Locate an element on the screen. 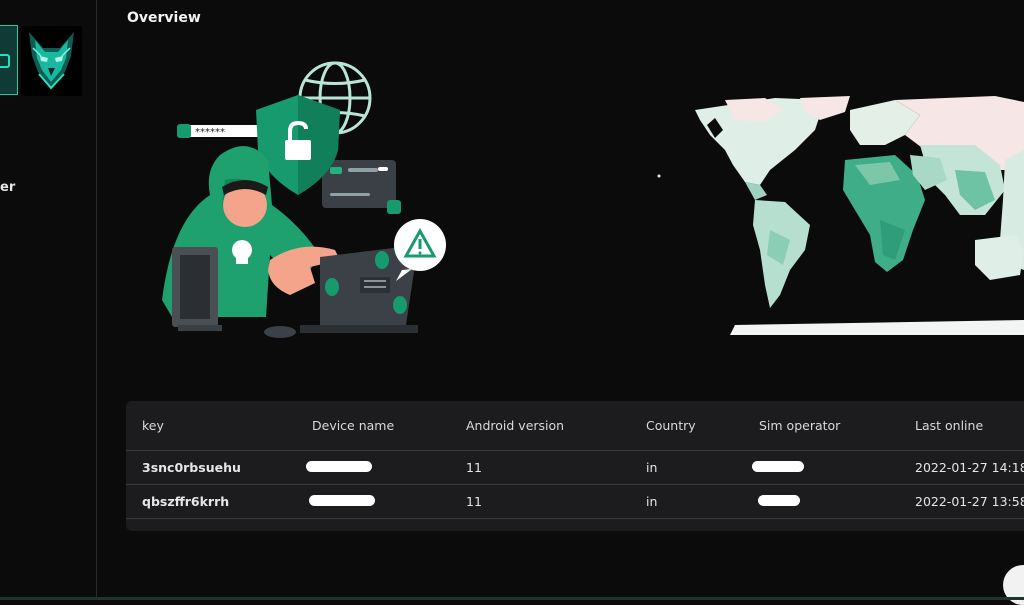  sidebar: er is located at coordinates (48, 300).